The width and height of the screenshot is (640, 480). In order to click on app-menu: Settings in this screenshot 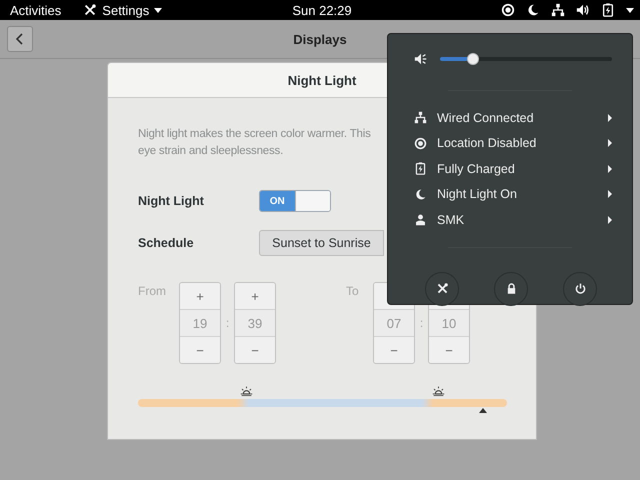, I will do `click(126, 10)`.